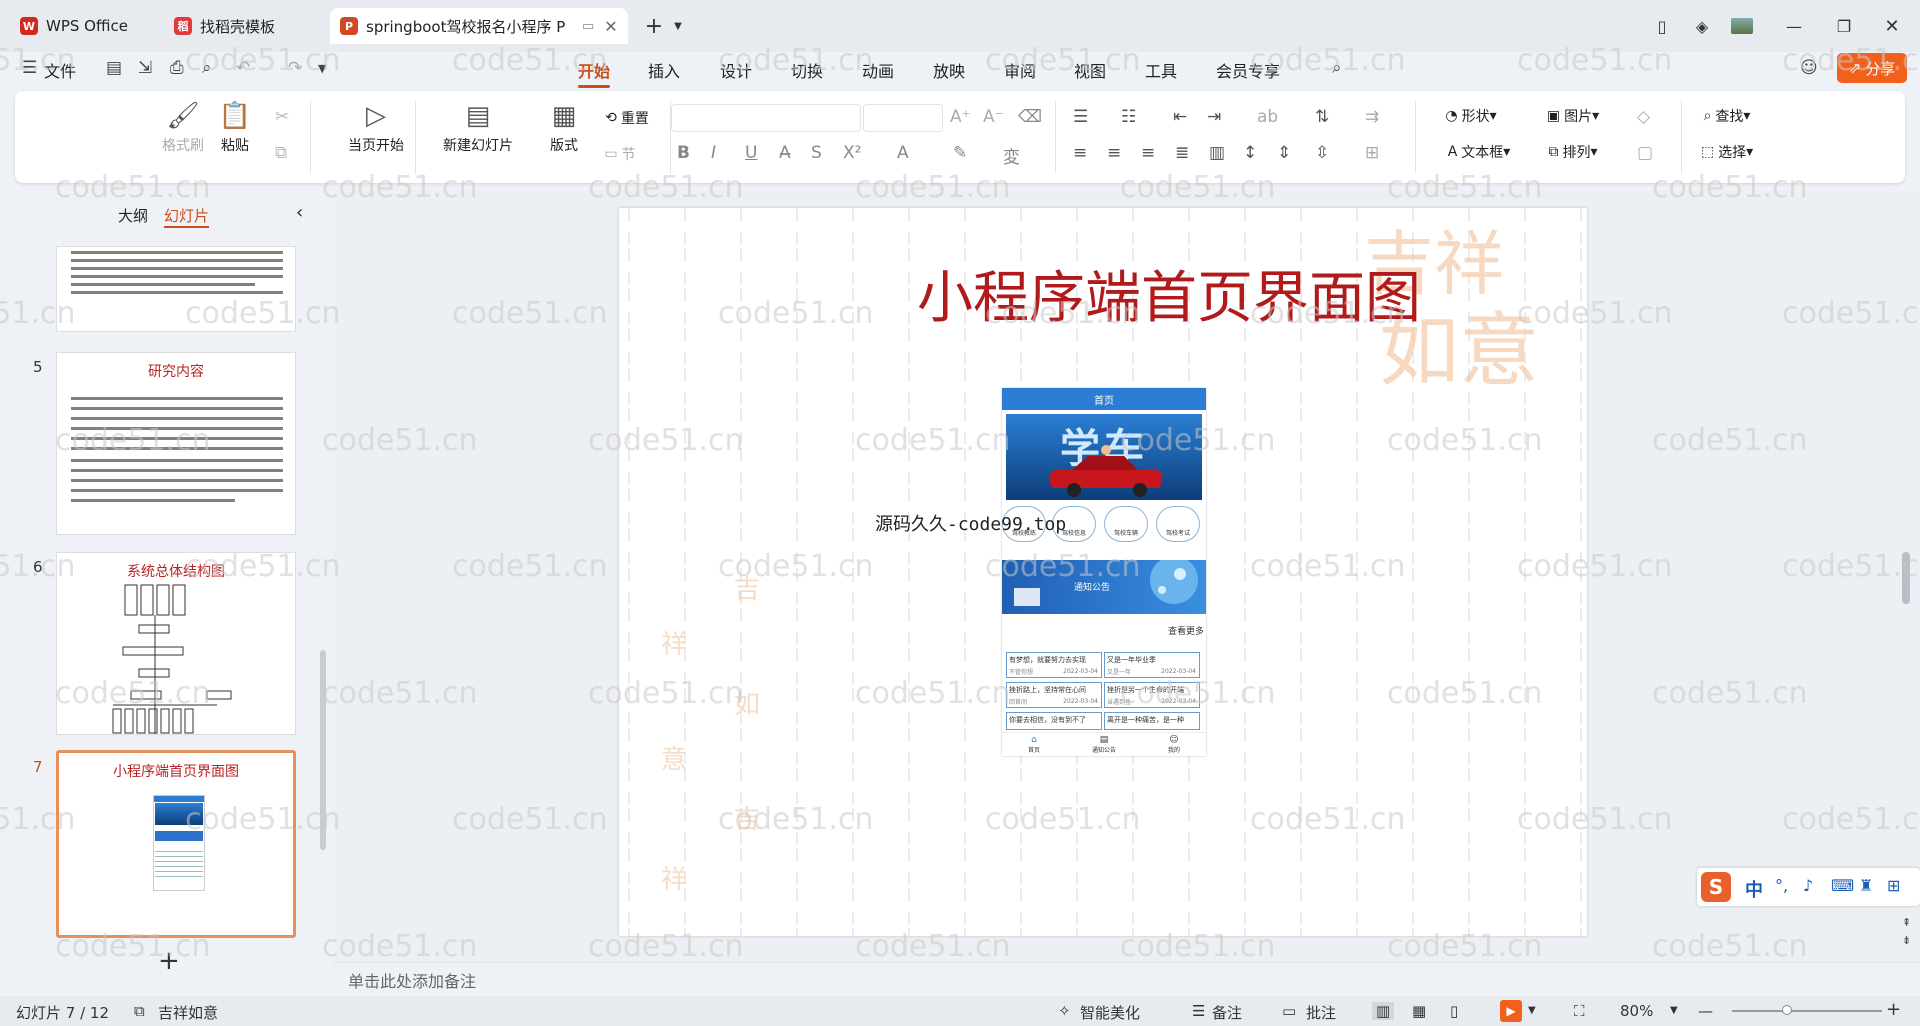  What do you see at coordinates (1573, 116) in the screenshot?
I see `picture-button: ▣ 图片 ▾` at bounding box center [1573, 116].